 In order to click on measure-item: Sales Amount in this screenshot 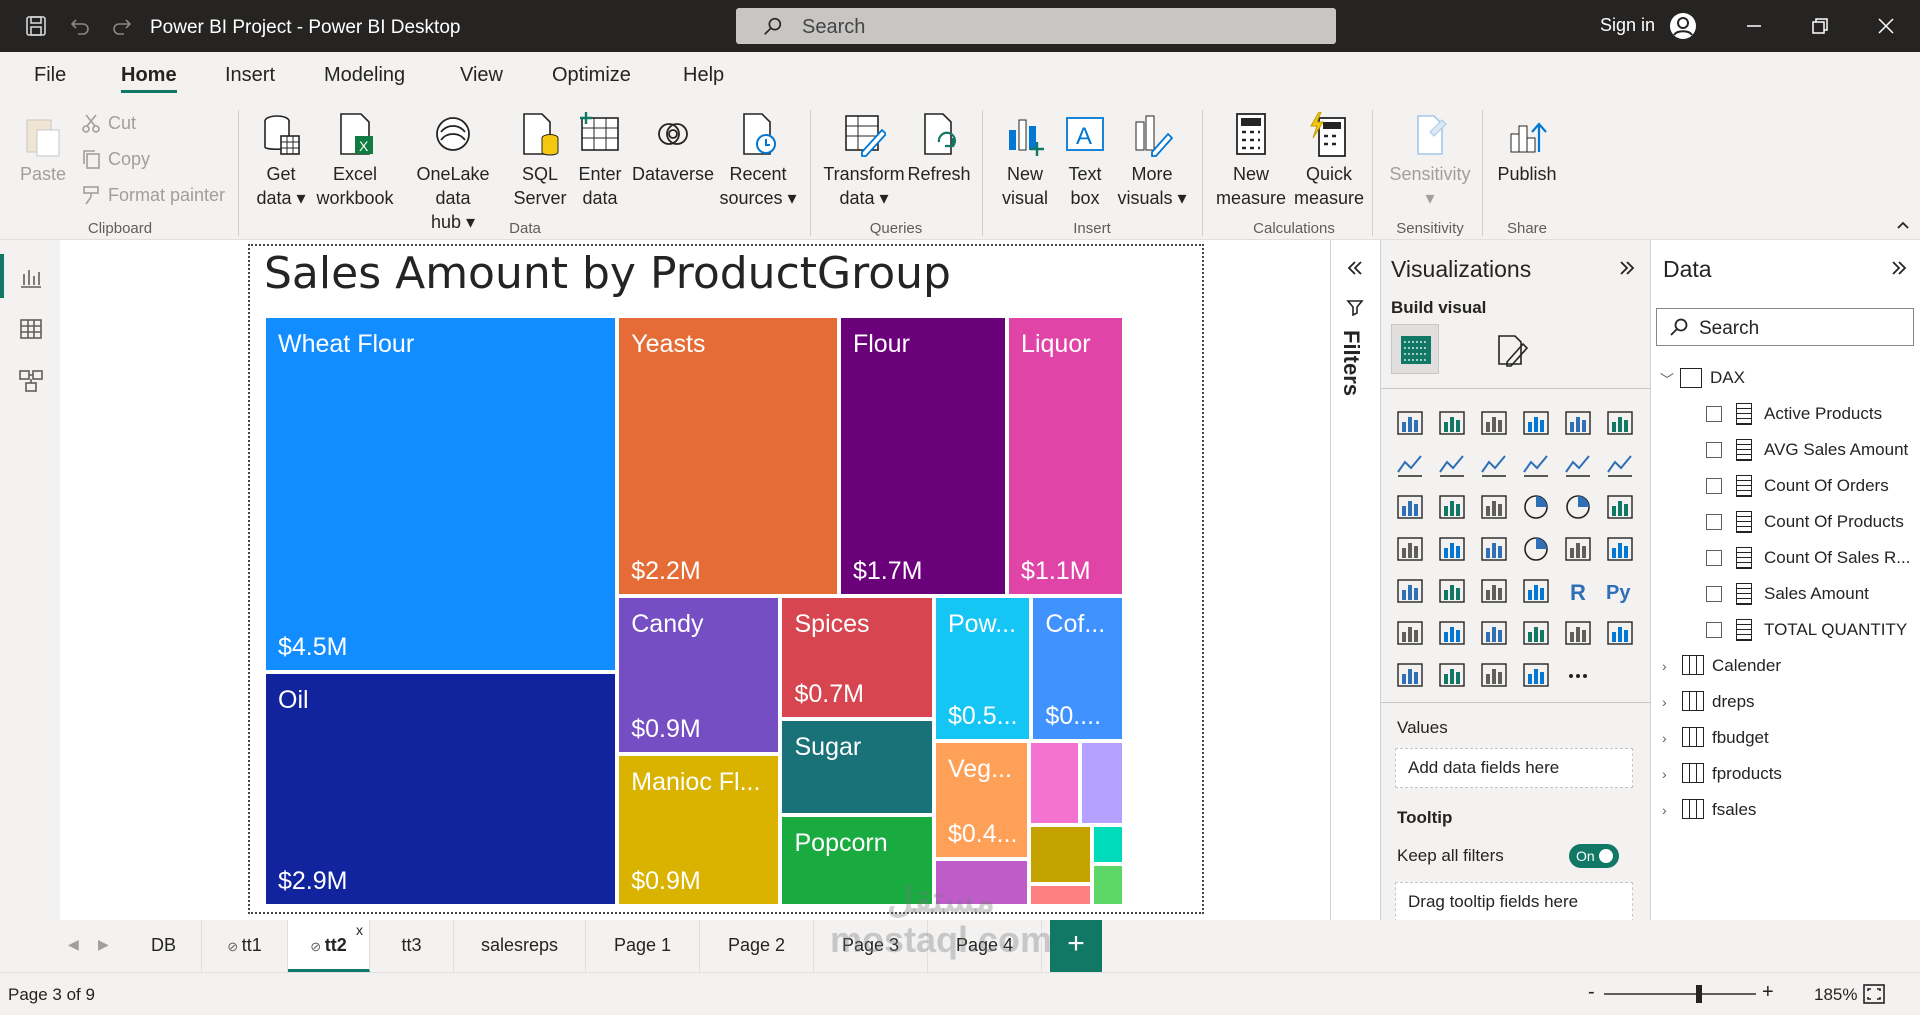, I will do `click(1816, 594)`.